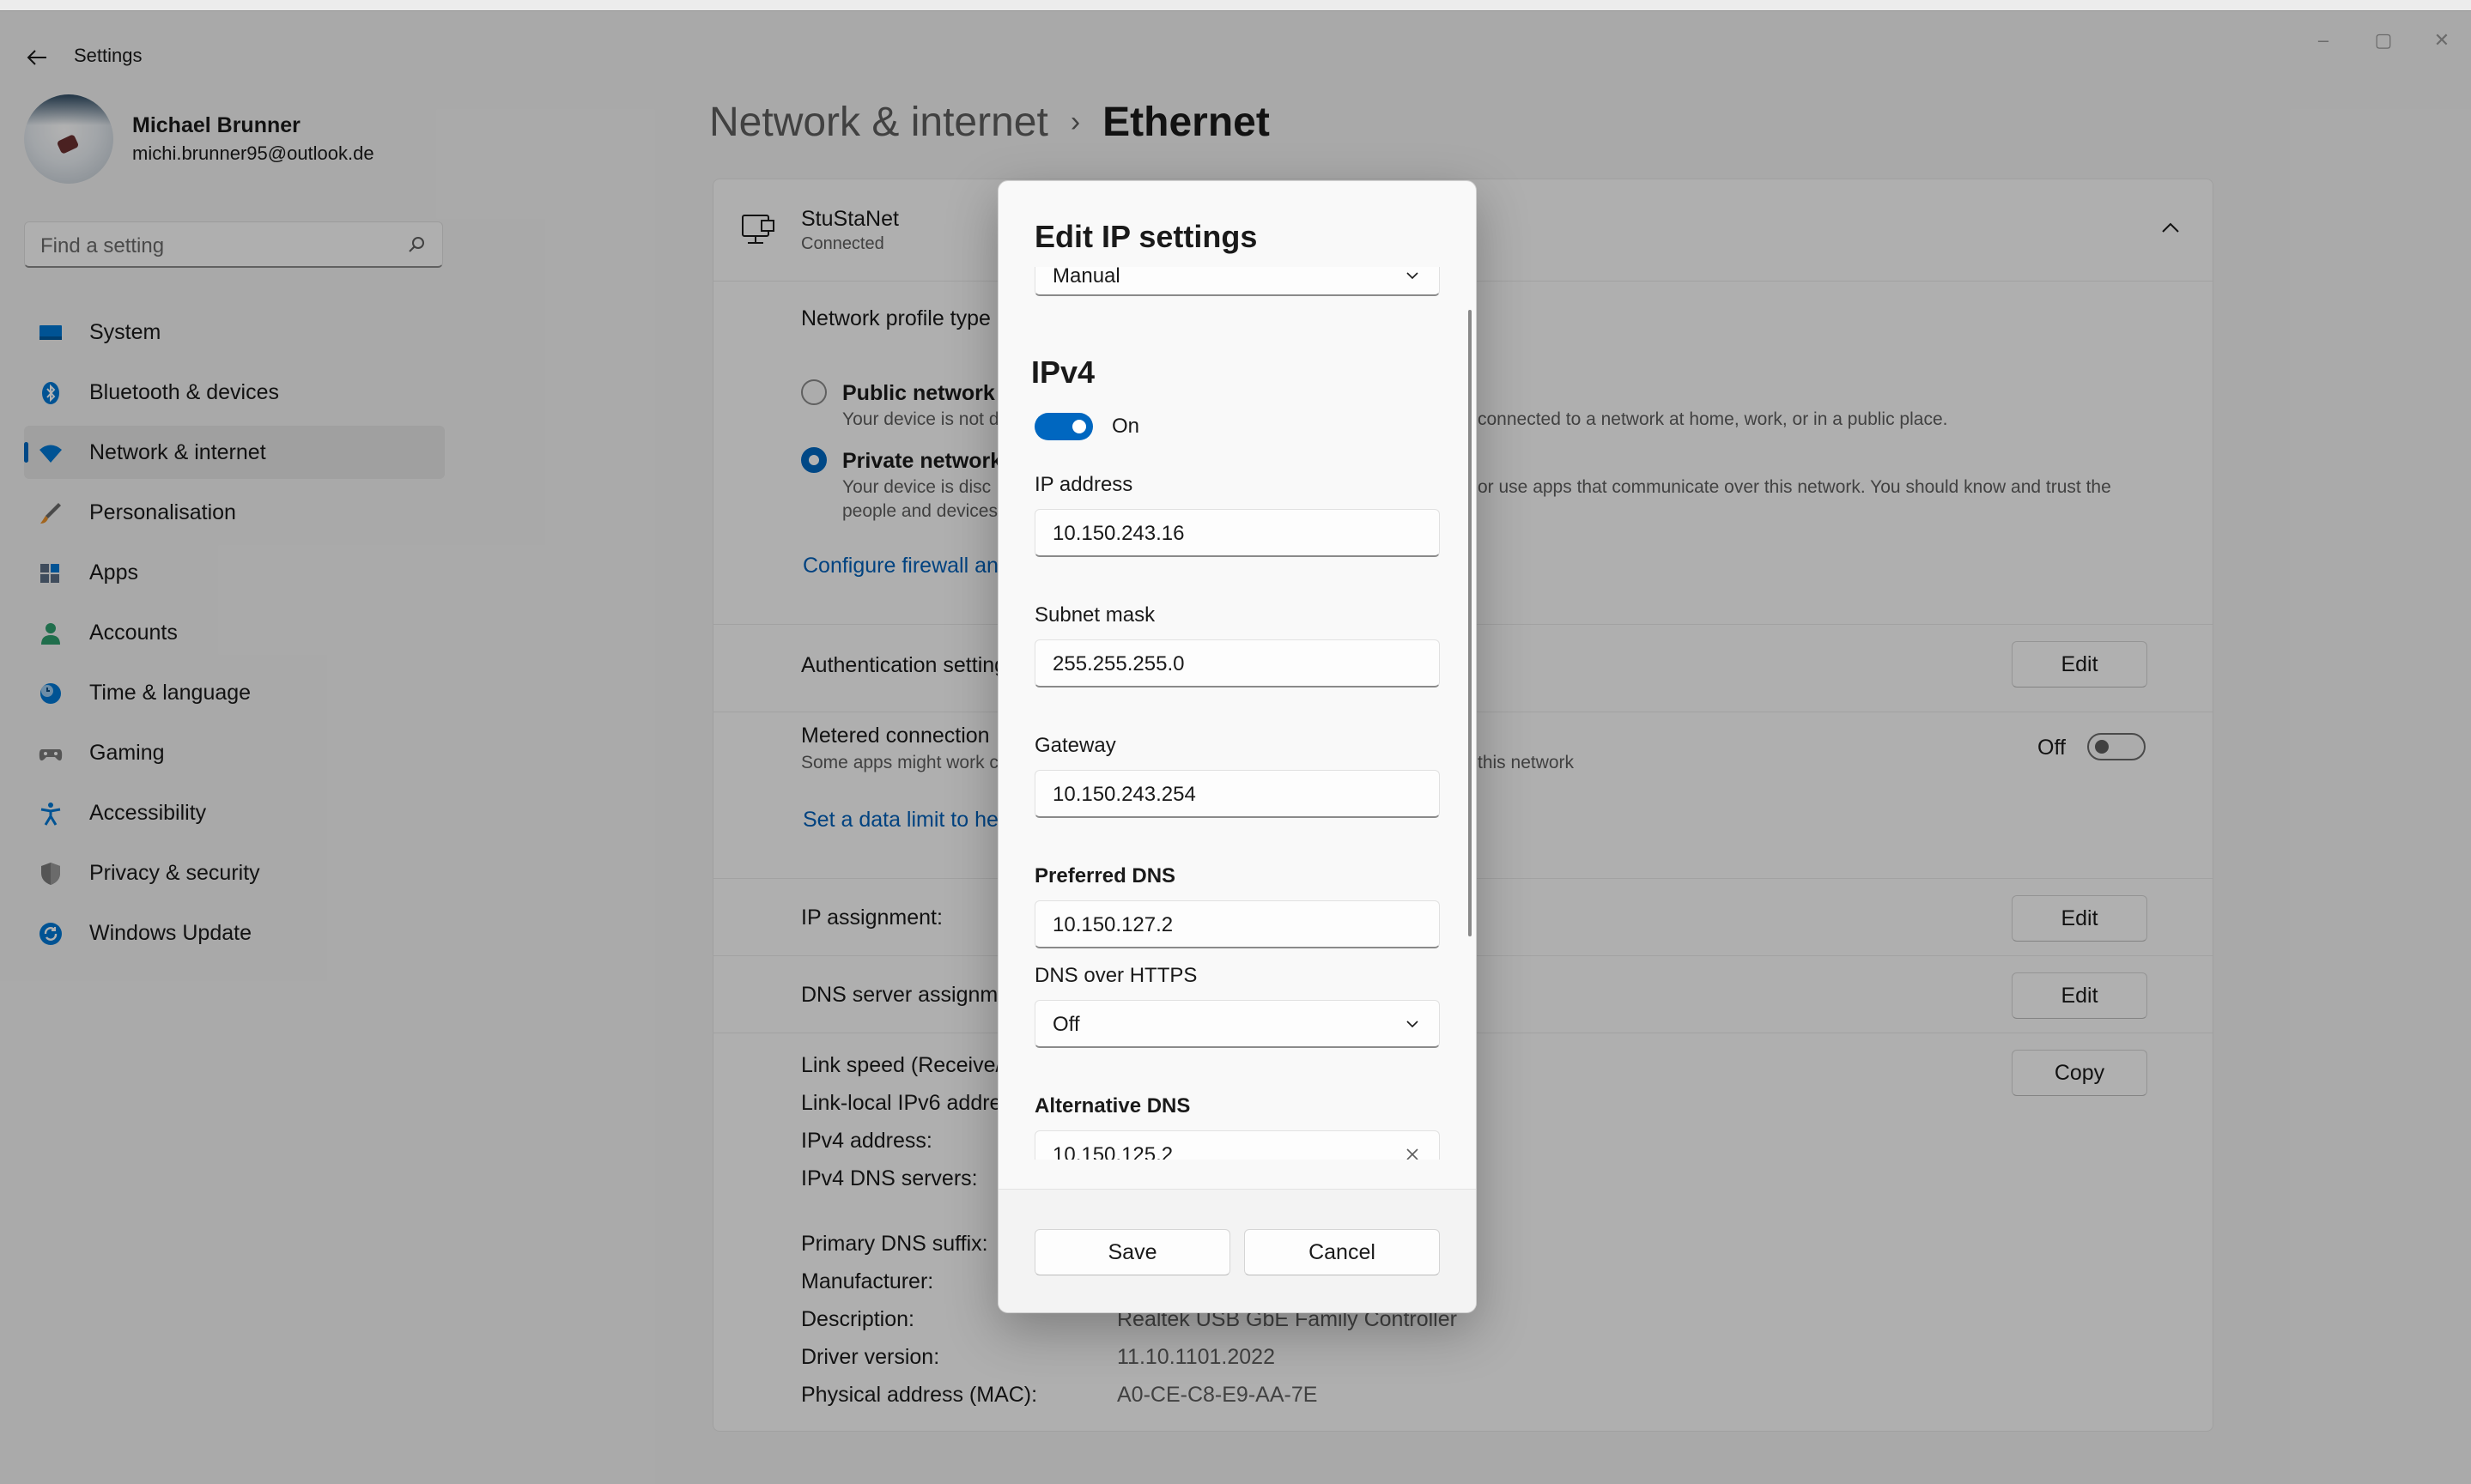  I want to click on subnet-mask-field: 255.255.255.0, so click(1237, 663).